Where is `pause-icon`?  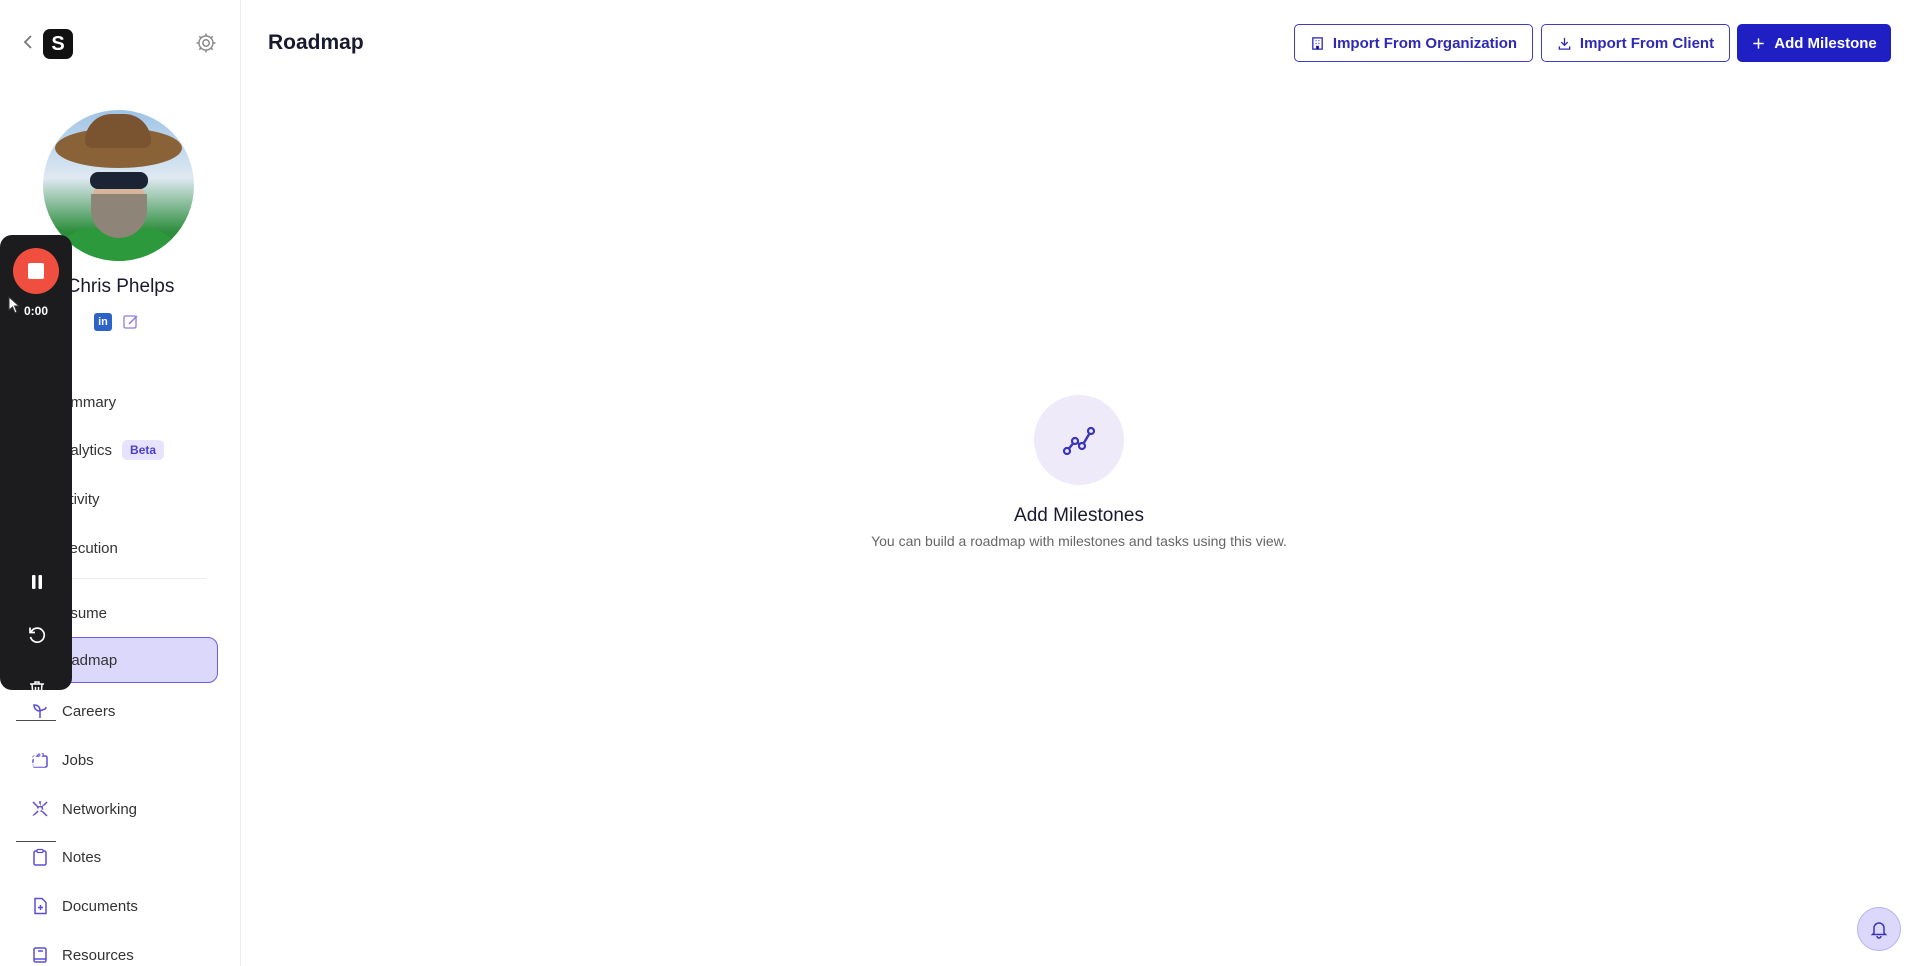
pause-icon is located at coordinates (37, 582).